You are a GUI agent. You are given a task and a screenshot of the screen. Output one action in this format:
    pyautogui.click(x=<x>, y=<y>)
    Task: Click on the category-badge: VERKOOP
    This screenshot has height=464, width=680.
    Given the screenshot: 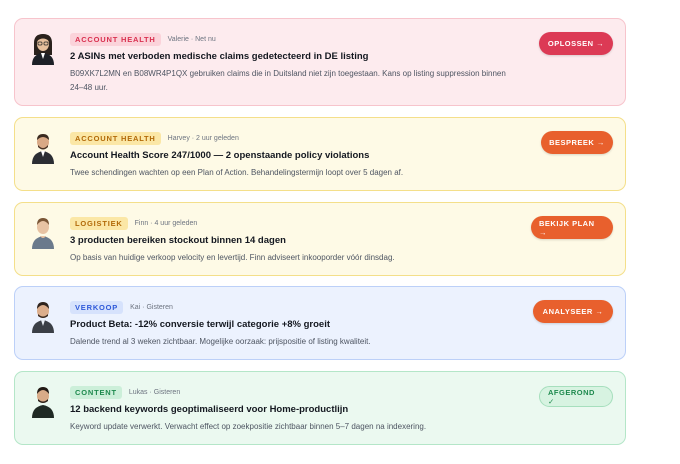 What is the action you would take?
    pyautogui.click(x=97, y=307)
    